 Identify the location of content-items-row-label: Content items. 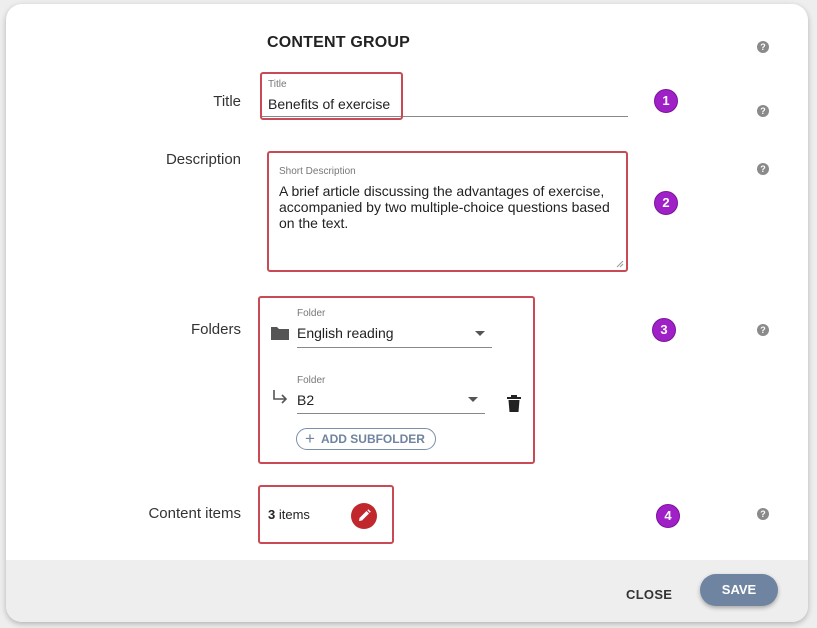
(194, 513).